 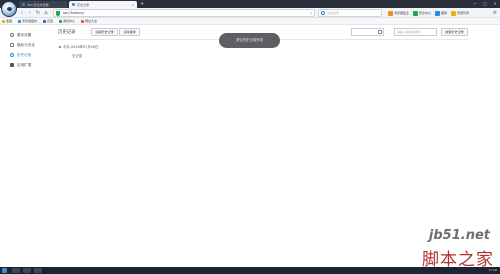 I want to click on baidu-icon, so click(x=45, y=21).